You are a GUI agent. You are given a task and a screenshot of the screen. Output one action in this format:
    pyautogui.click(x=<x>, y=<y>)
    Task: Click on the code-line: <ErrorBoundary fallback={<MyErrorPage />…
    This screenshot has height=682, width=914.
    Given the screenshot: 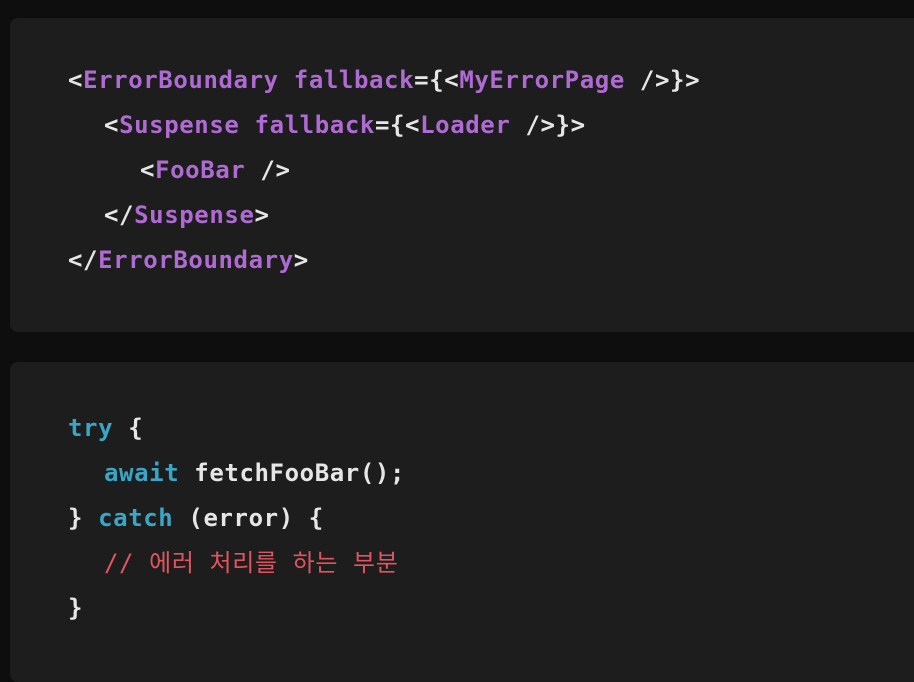 What is the action you would take?
    pyautogui.click(x=384, y=80)
    